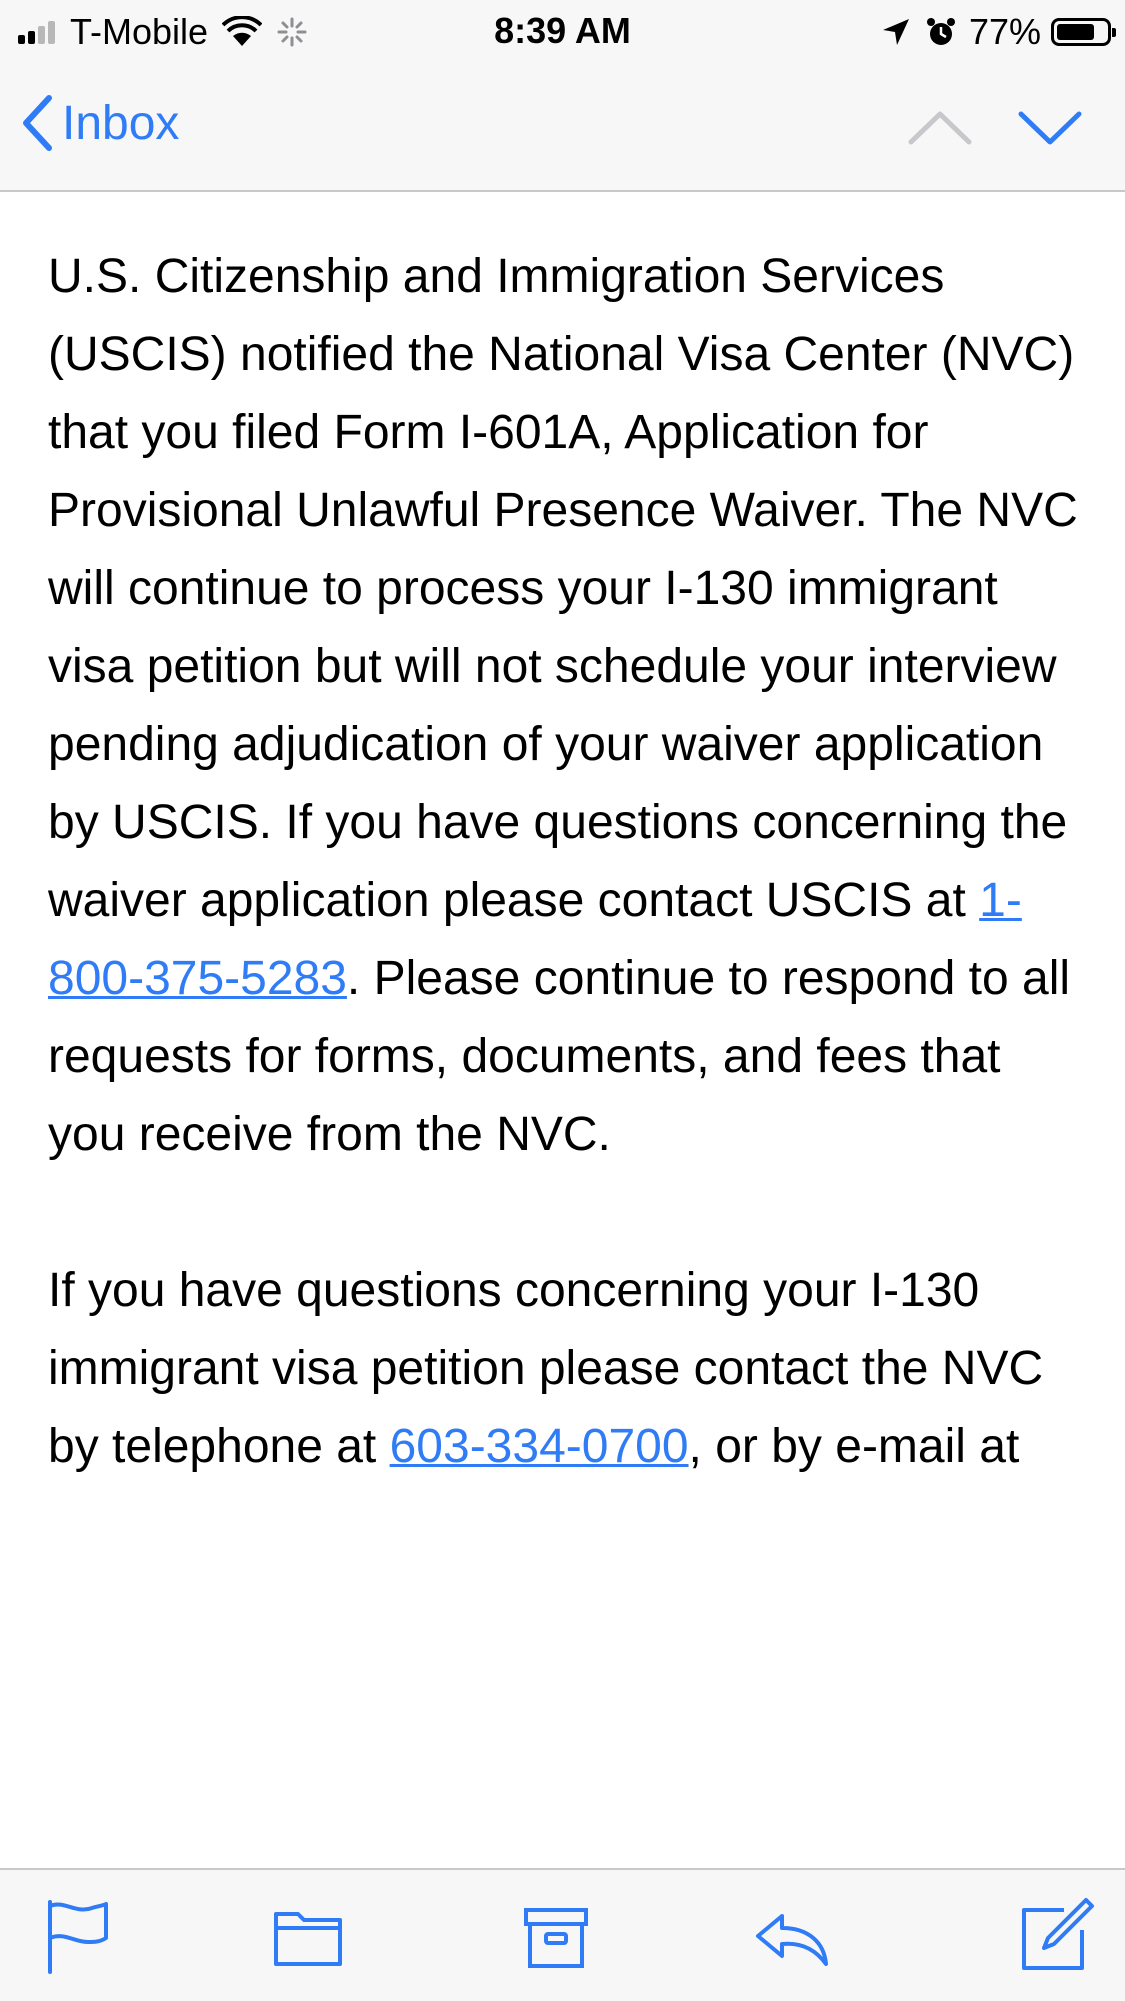 The width and height of the screenshot is (1125, 2001). Describe the element at coordinates (139, 31) in the screenshot. I see `carrier-name: T-Mobile` at that location.